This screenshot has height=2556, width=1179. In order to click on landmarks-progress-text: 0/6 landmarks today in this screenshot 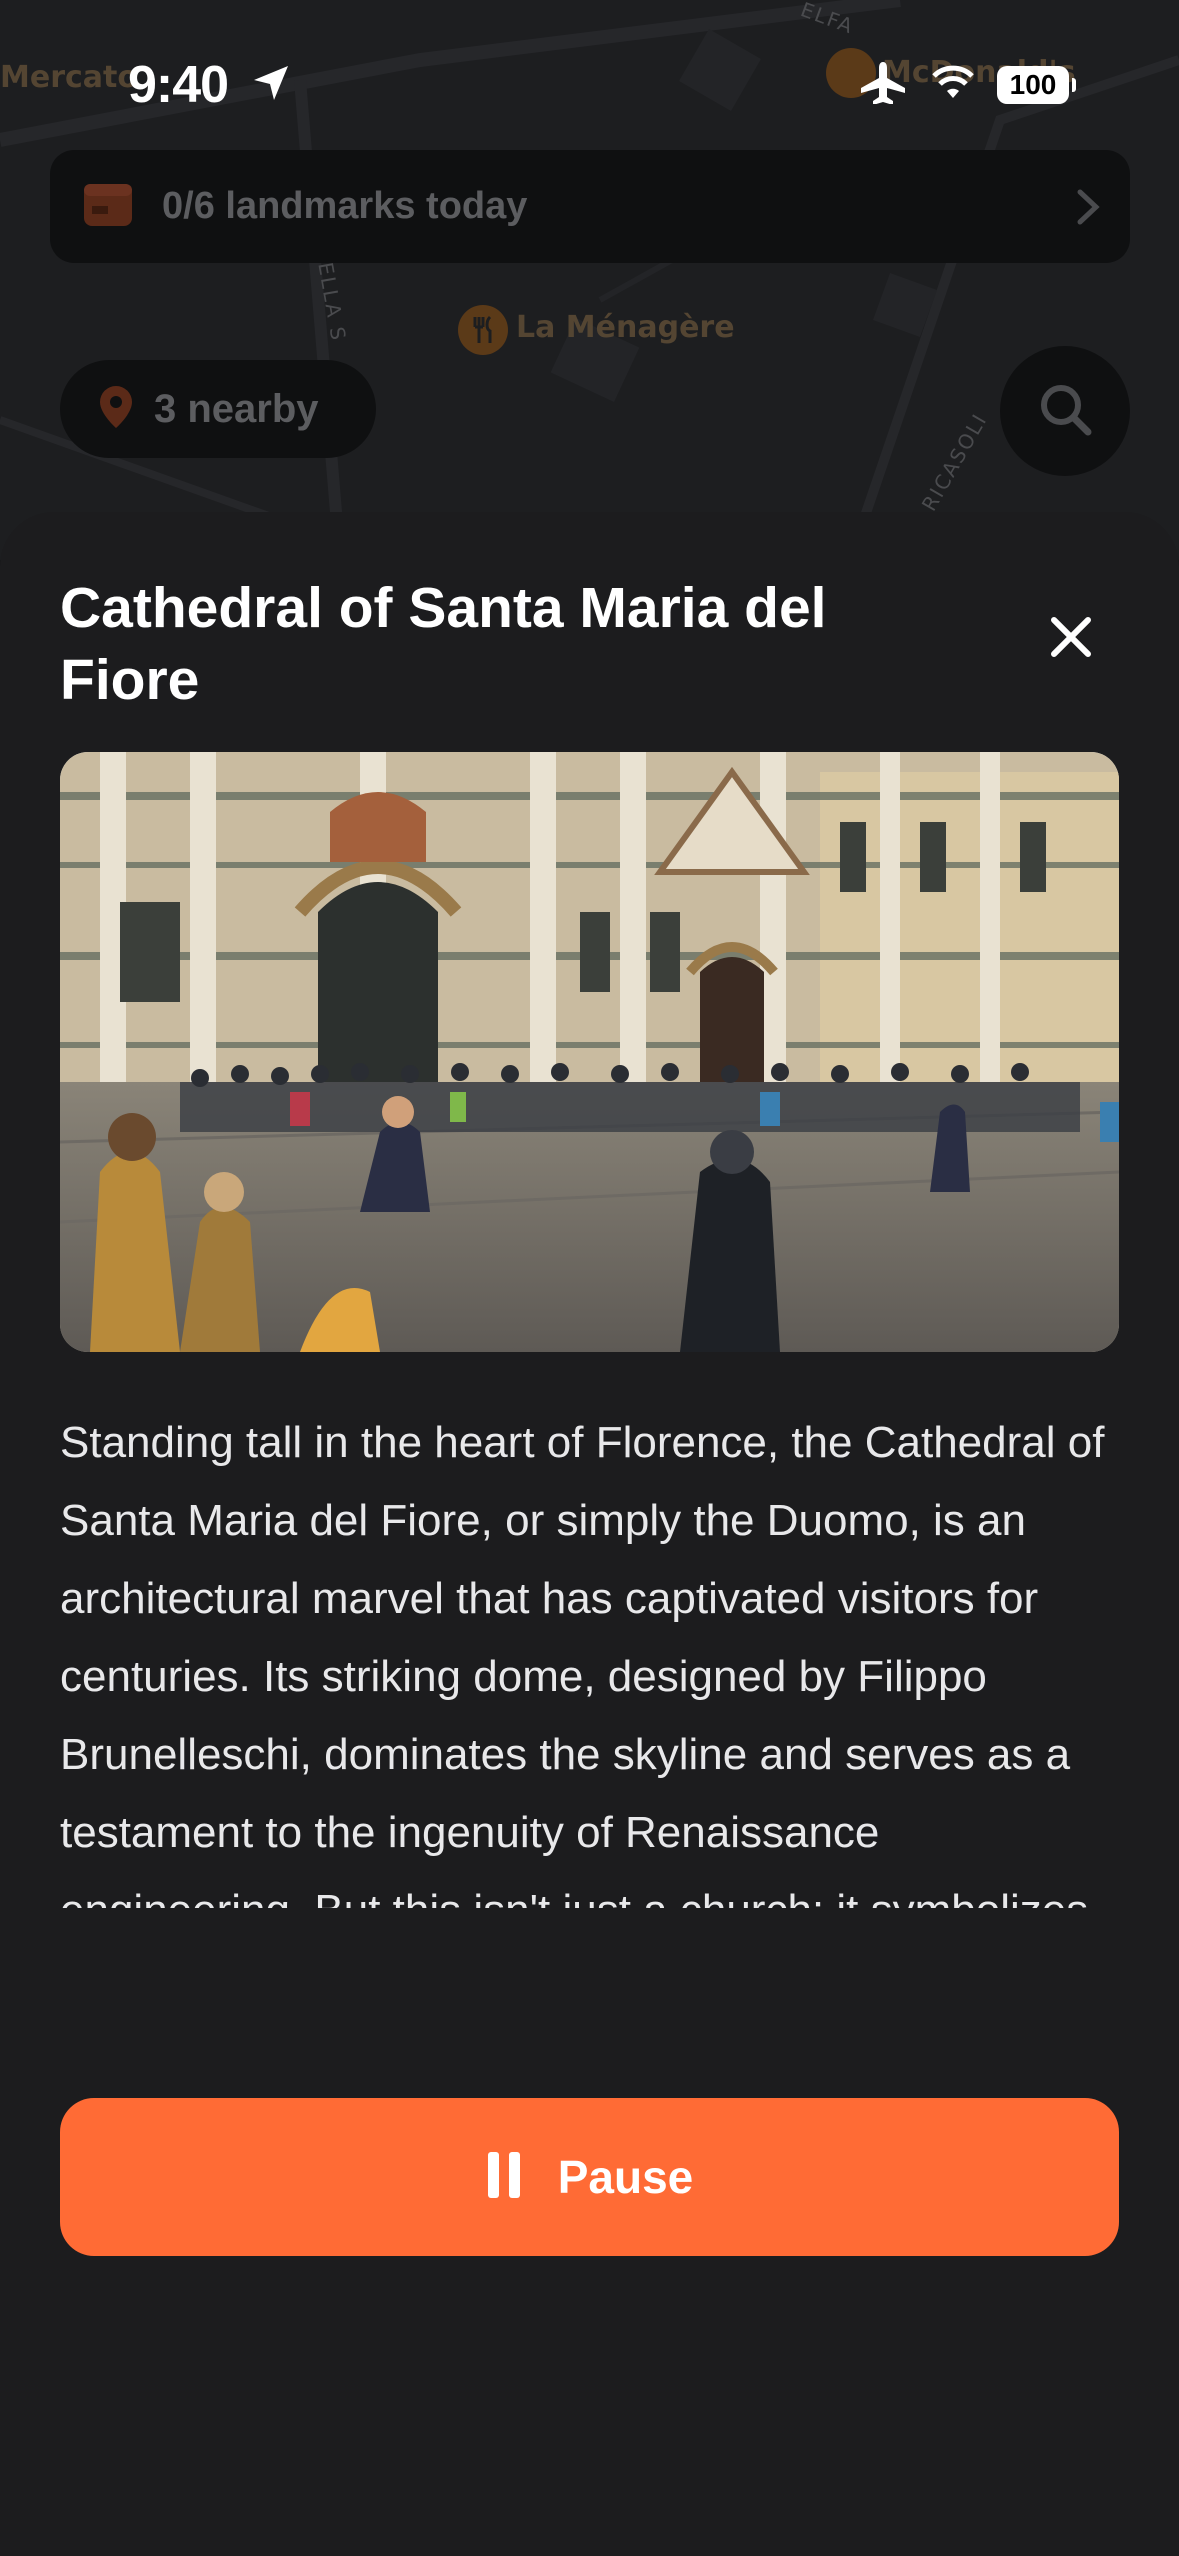, I will do `click(345, 206)`.